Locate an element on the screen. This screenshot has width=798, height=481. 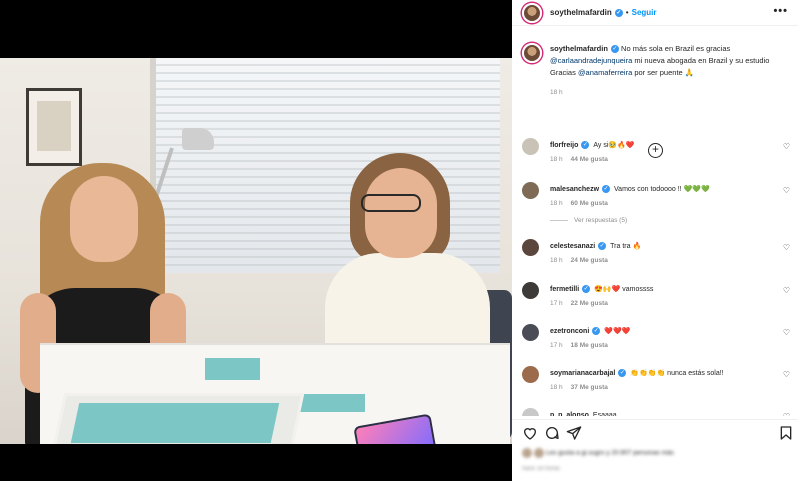
comment-likes: 44 Me gusta is located at coordinates (589, 159).